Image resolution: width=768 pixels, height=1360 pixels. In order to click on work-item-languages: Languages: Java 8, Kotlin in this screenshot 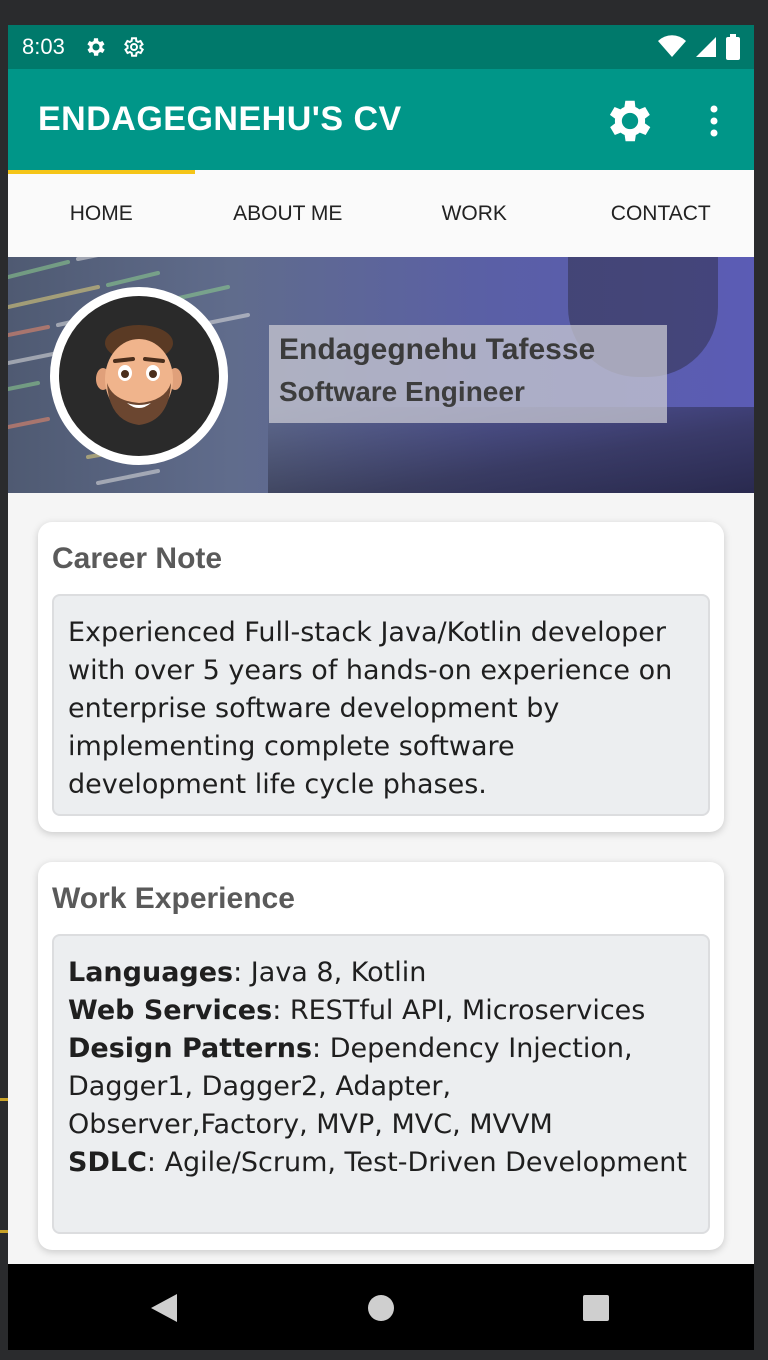, I will do `click(381, 973)`.